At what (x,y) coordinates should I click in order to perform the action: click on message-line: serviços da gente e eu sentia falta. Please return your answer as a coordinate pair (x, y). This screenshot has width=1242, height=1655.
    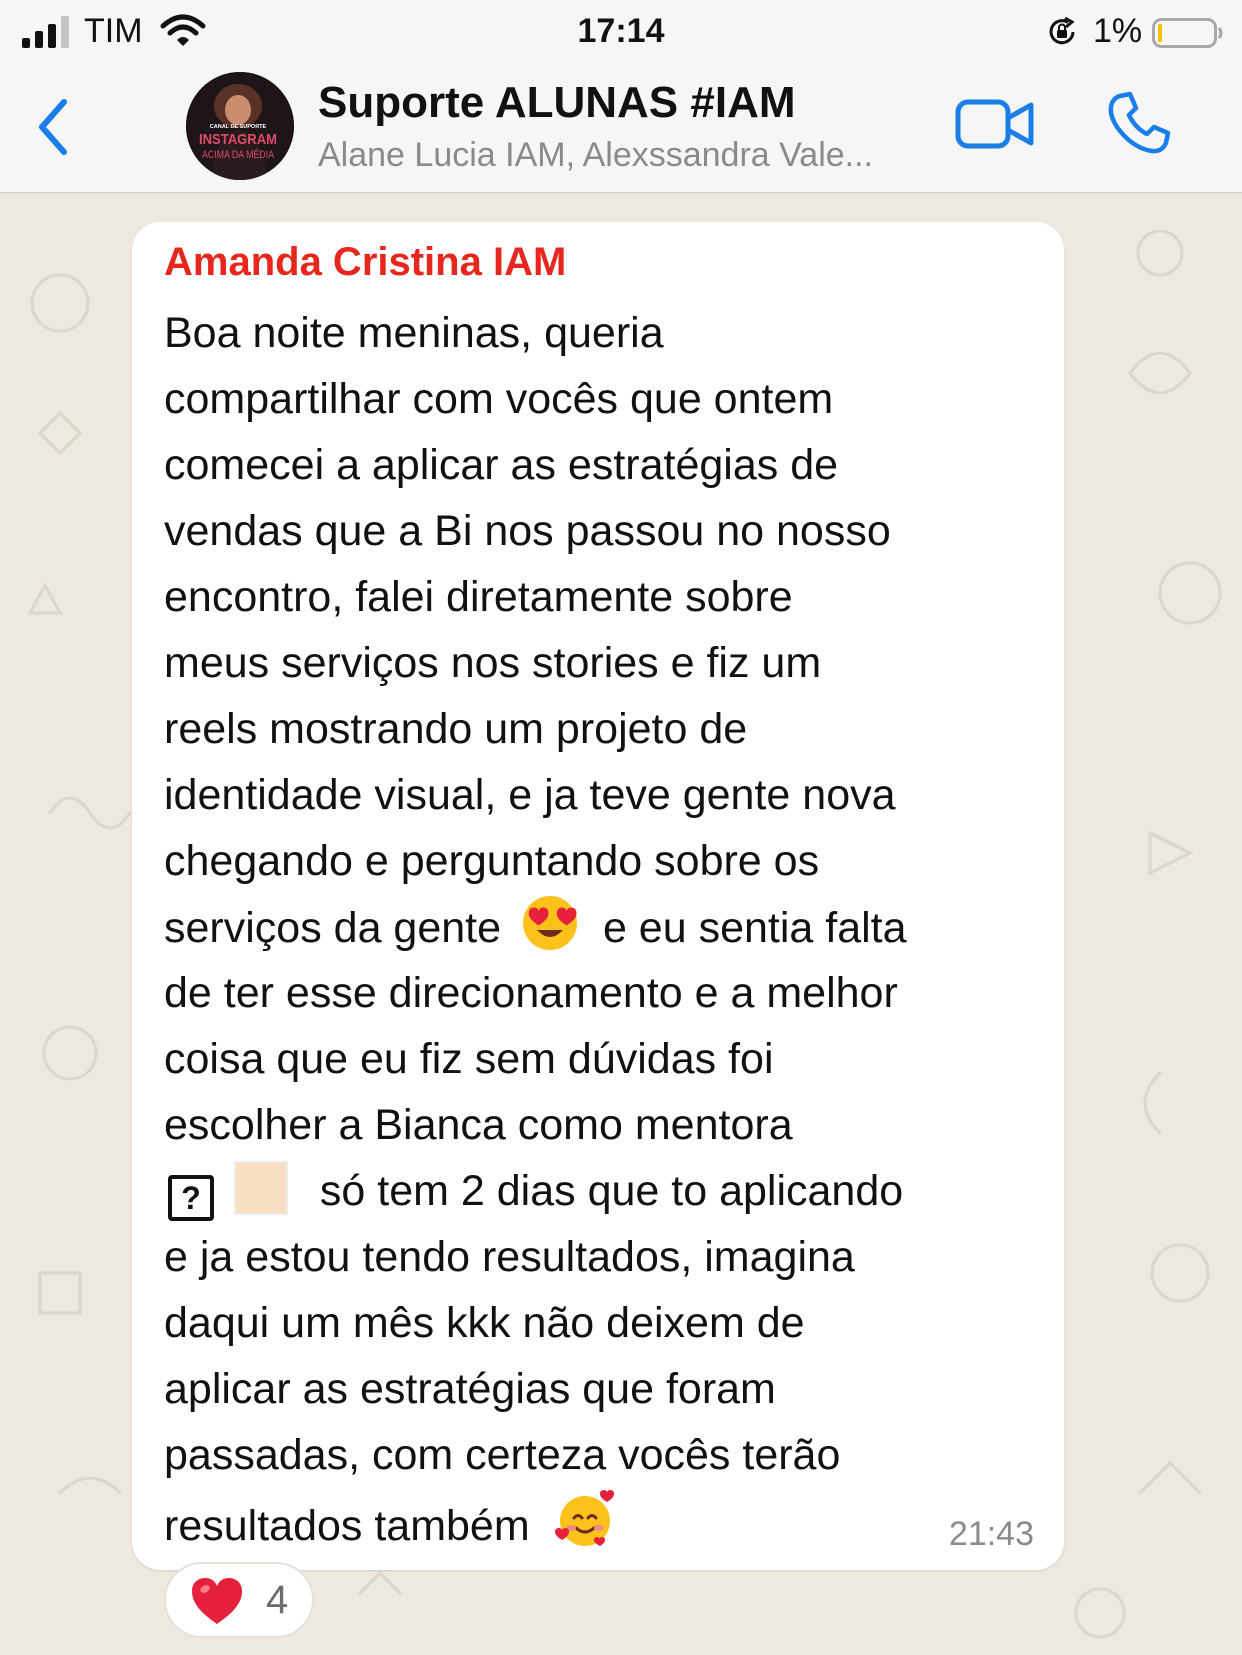
    Looking at the image, I should click on (604, 927).